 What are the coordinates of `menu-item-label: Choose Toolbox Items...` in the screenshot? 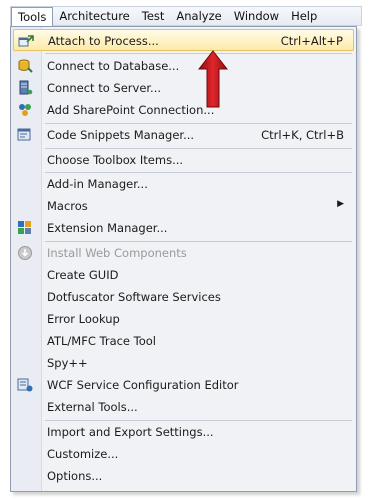 It's located at (115, 160).